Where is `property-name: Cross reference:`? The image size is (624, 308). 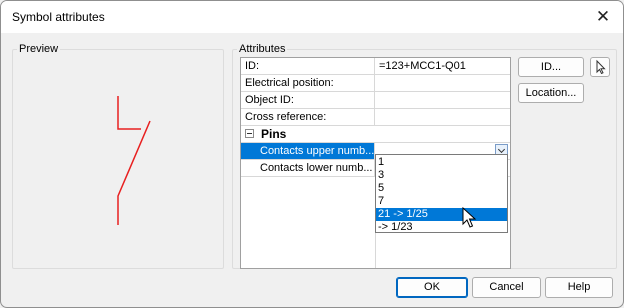 property-name: Cross reference: is located at coordinates (308, 117).